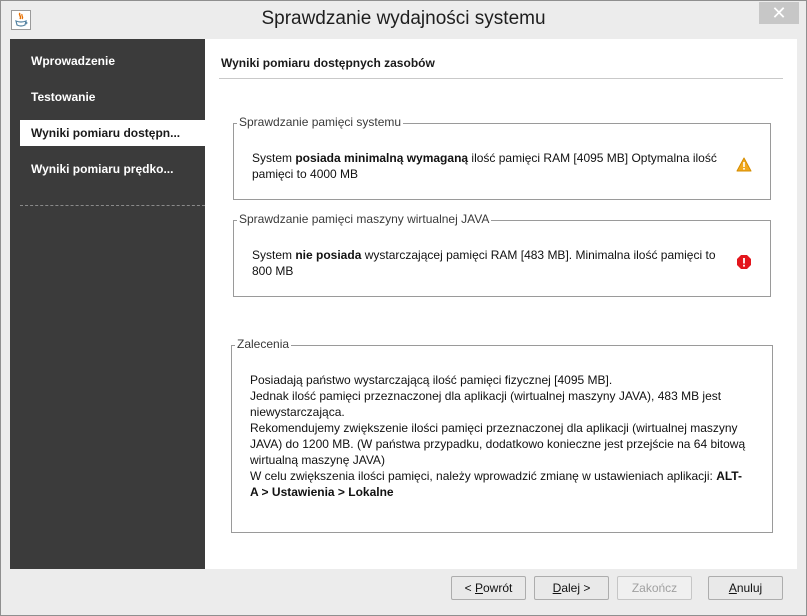 The image size is (807, 616). Describe the element at coordinates (112, 97) in the screenshot. I see `sidebar-item-testing: Testowanie` at that location.